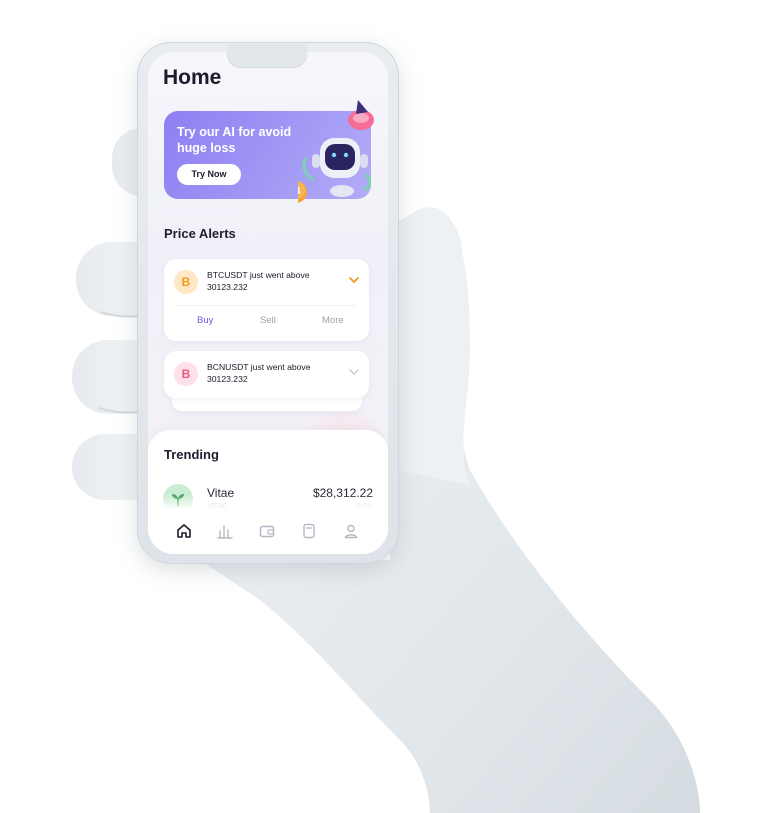 The width and height of the screenshot is (759, 813). Describe the element at coordinates (186, 374) in the screenshot. I see `bytecoin-icon: B` at that location.